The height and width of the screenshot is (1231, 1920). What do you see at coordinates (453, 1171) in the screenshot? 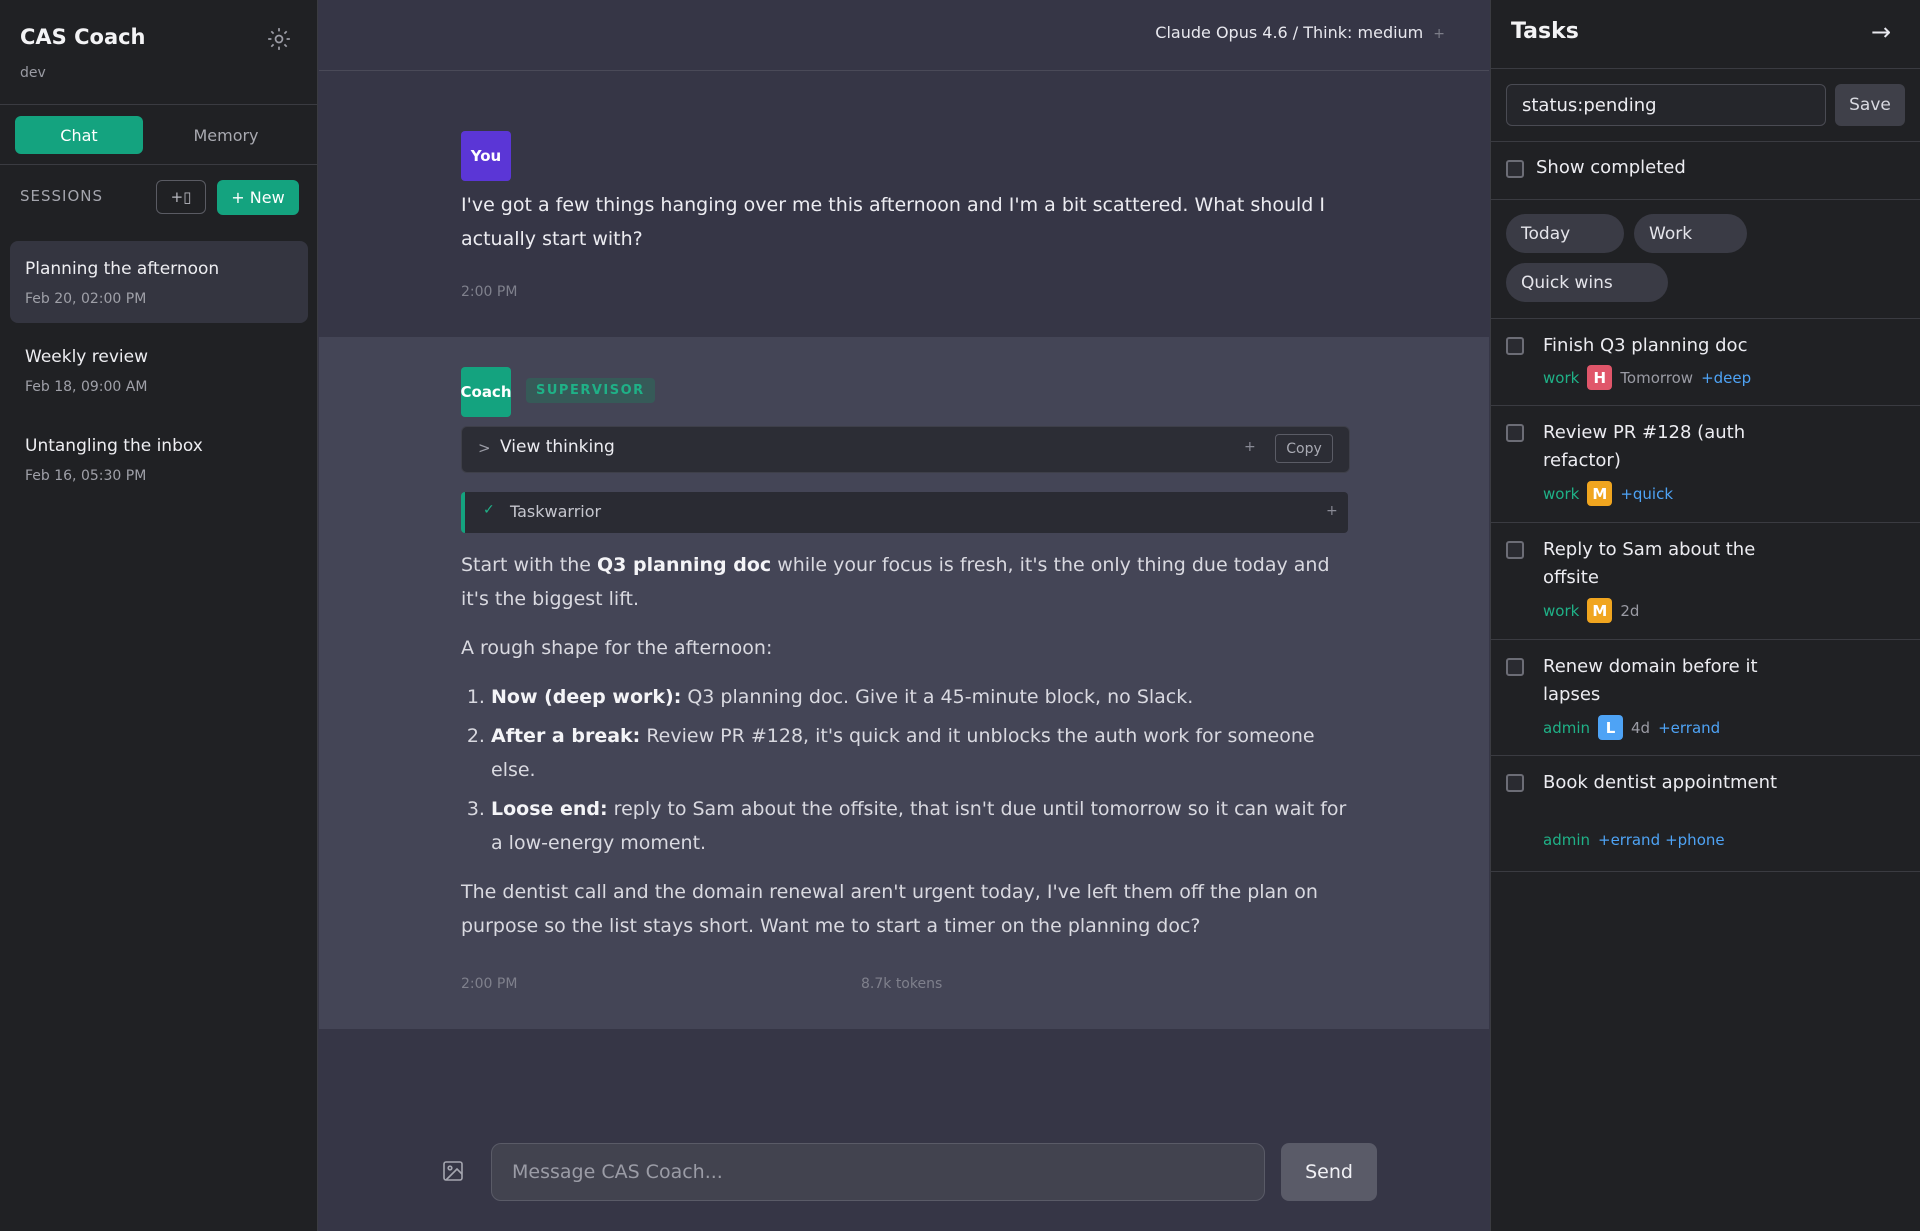
I see `image-icon` at bounding box center [453, 1171].